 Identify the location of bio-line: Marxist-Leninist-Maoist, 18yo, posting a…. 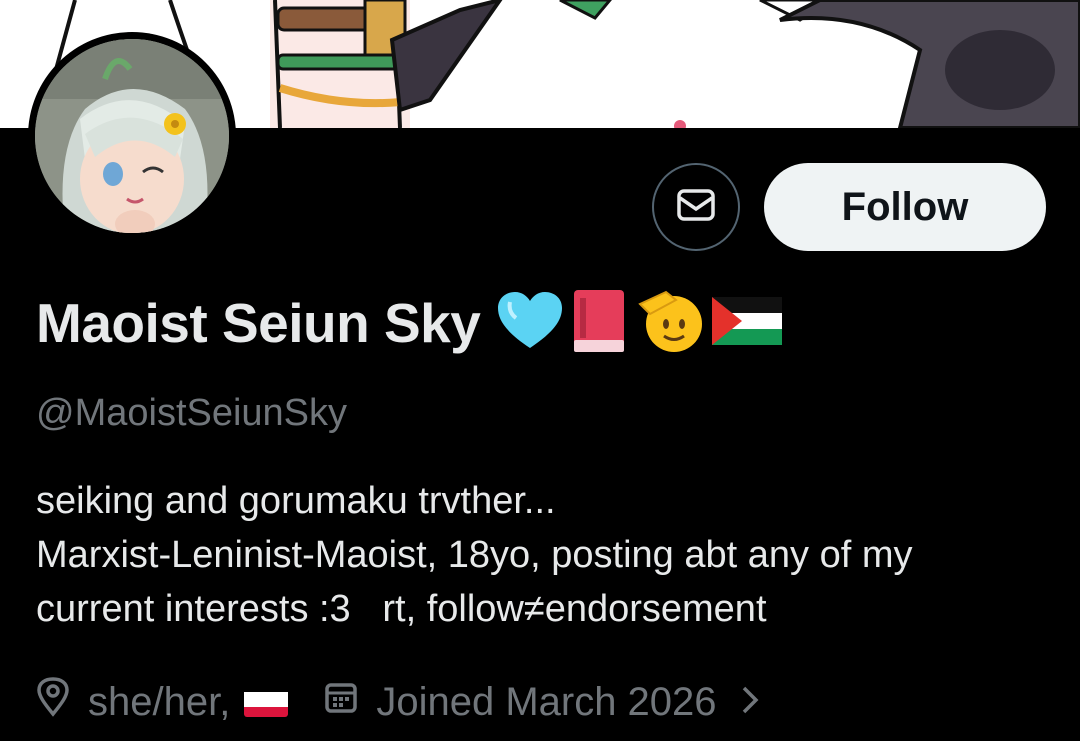
(474, 555).